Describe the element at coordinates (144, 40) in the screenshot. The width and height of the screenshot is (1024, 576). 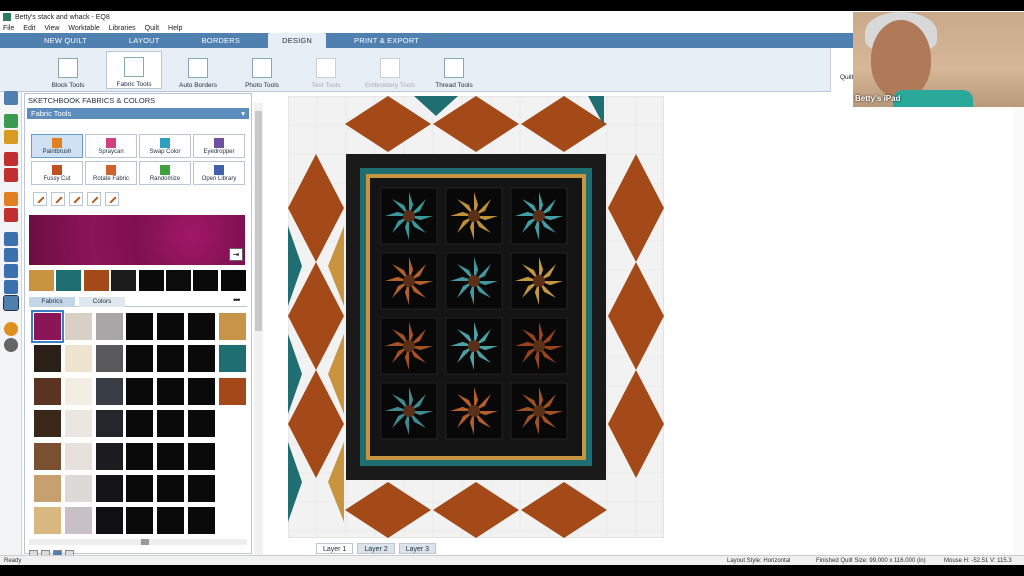
I see `tab-layout: LAYOUT` at that location.